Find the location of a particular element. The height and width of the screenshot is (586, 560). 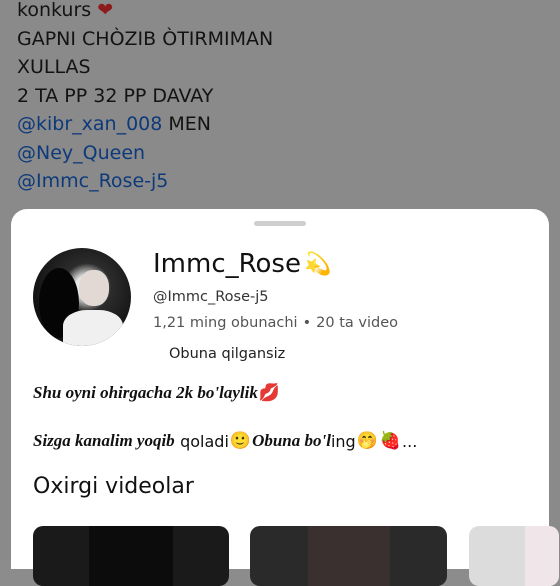

chat-line-2: GAPNI CHÒZIB ÒTIRMIMAN is located at coordinates (145, 38).